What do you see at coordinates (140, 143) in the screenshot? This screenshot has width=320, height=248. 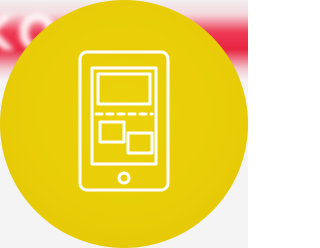 I see `screen-content-block-right` at bounding box center [140, 143].